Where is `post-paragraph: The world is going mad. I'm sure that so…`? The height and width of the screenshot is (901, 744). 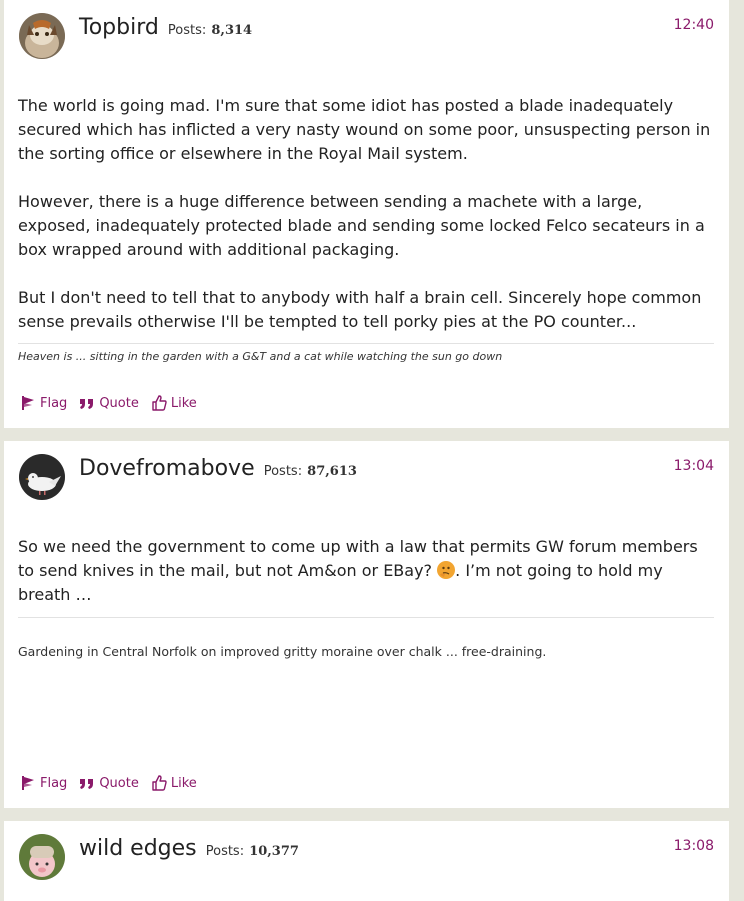 post-paragraph: The world is going mad. I'm sure that so… is located at coordinates (364, 129).